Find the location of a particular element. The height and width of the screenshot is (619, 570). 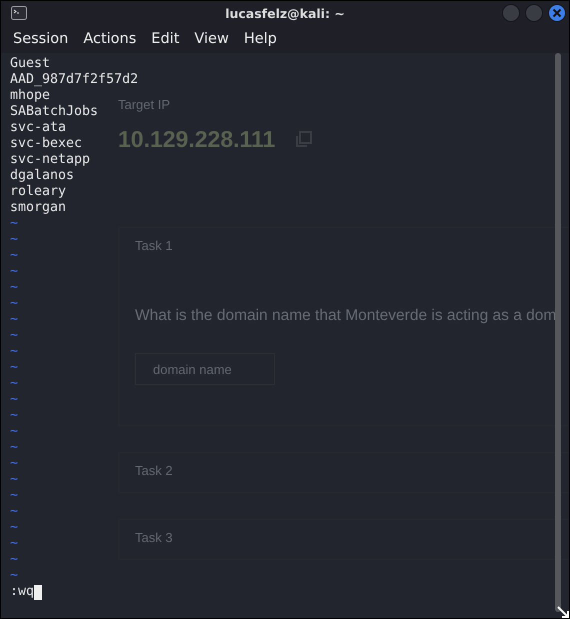

menu-item: Help is located at coordinates (260, 39).